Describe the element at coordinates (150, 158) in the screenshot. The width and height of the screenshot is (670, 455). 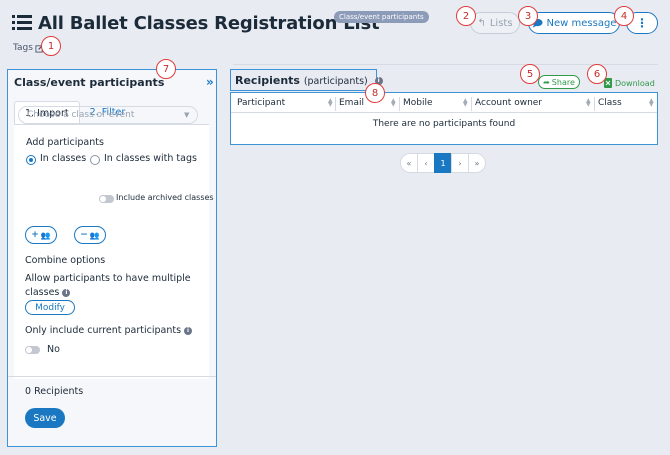
I see `radio-in-classes-with-tags-label: In classes with tags` at that location.